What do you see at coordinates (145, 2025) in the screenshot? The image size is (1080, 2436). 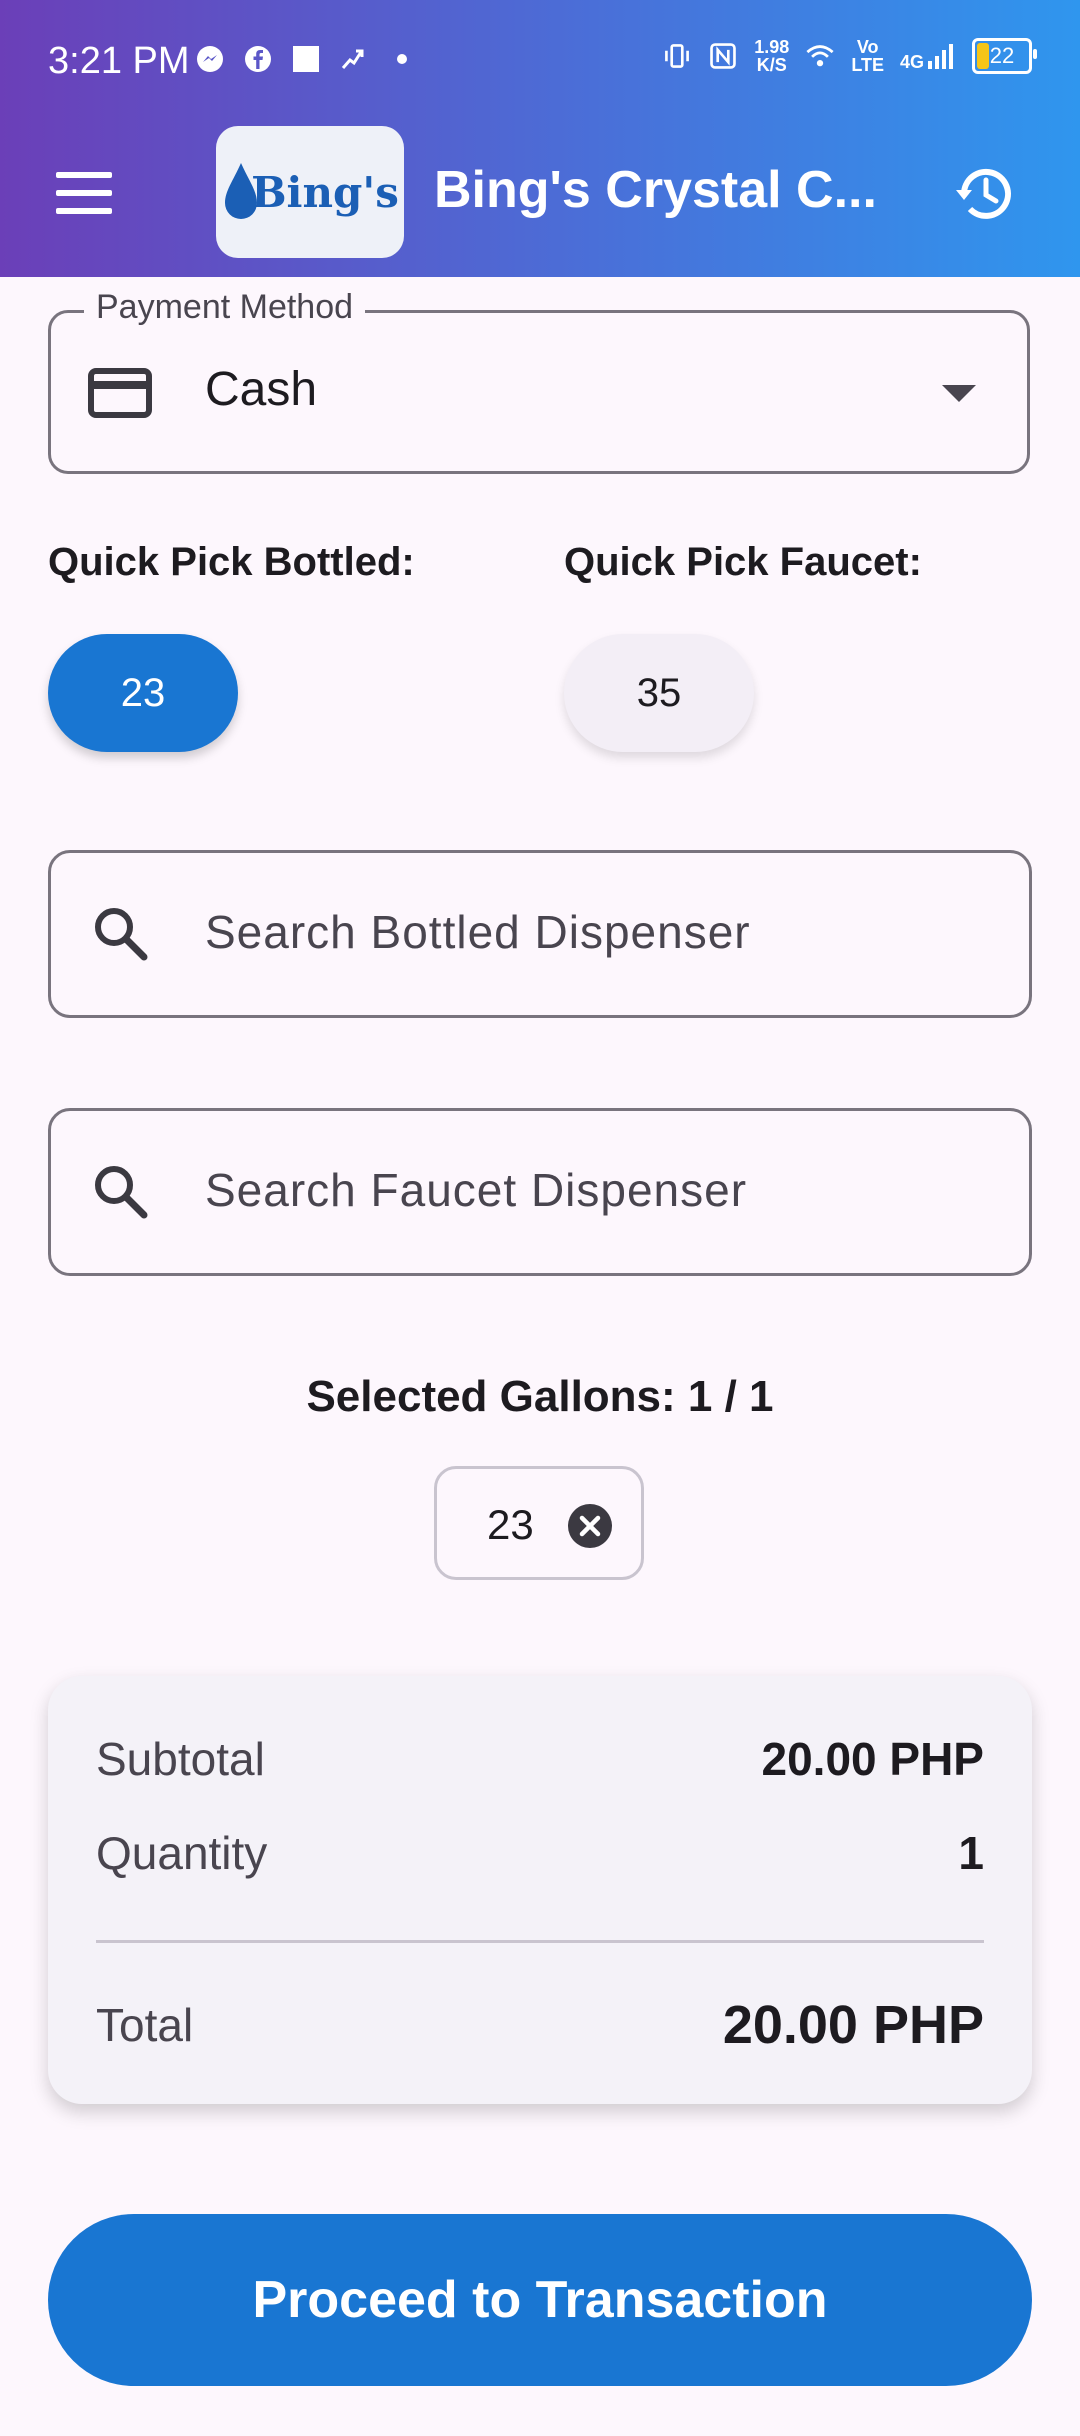 I see `total-label: Total` at bounding box center [145, 2025].